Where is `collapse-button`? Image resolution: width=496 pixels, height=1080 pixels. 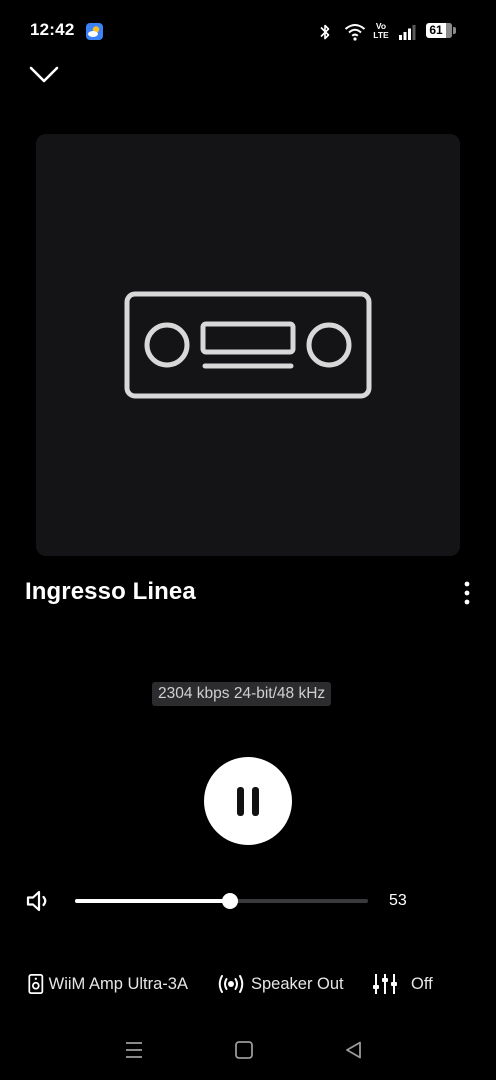
collapse-button is located at coordinates (45, 74).